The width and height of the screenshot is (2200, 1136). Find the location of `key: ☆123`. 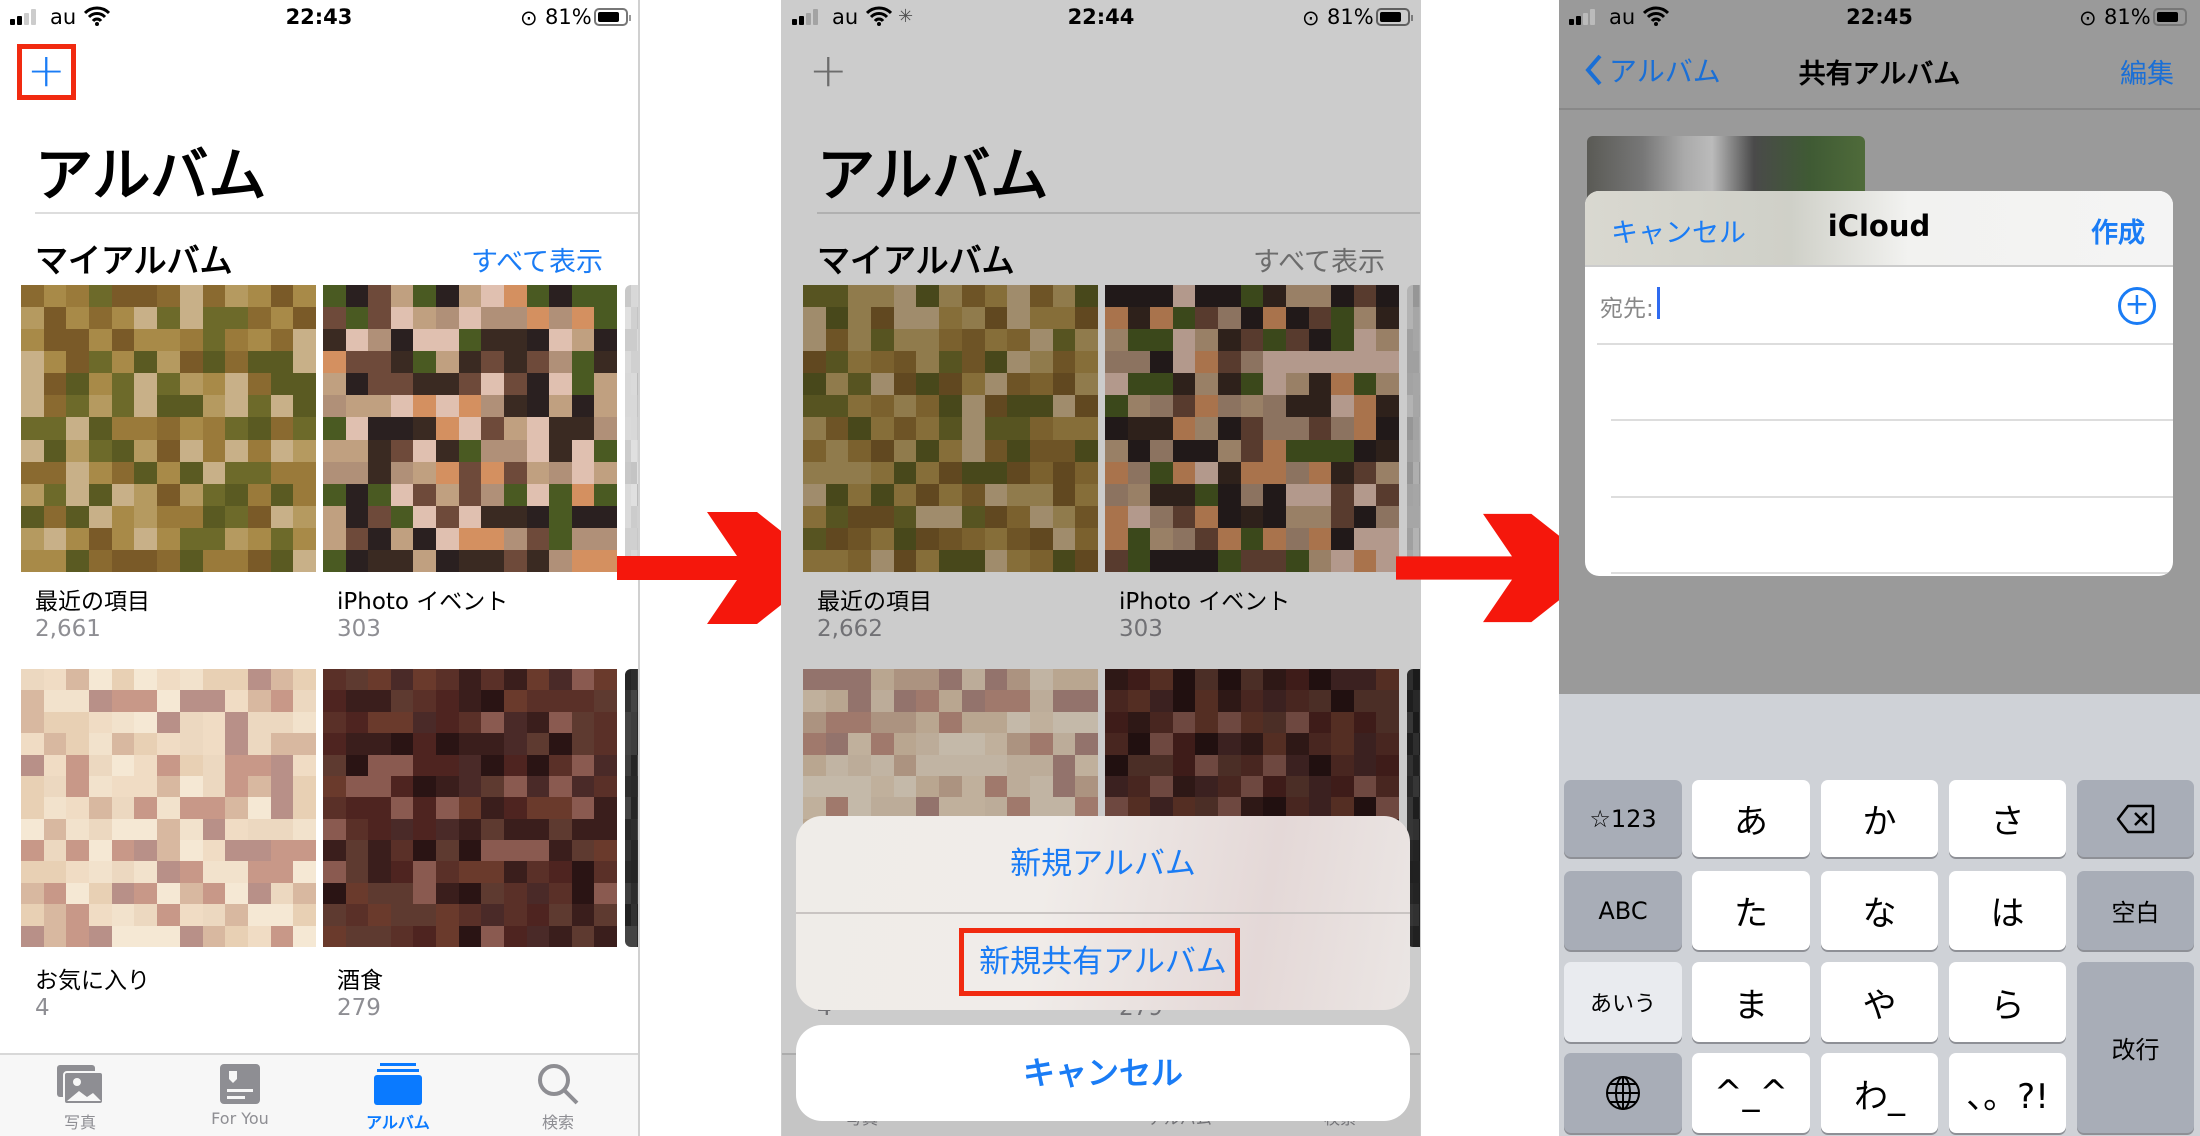

key: ☆123 is located at coordinates (1623, 818).